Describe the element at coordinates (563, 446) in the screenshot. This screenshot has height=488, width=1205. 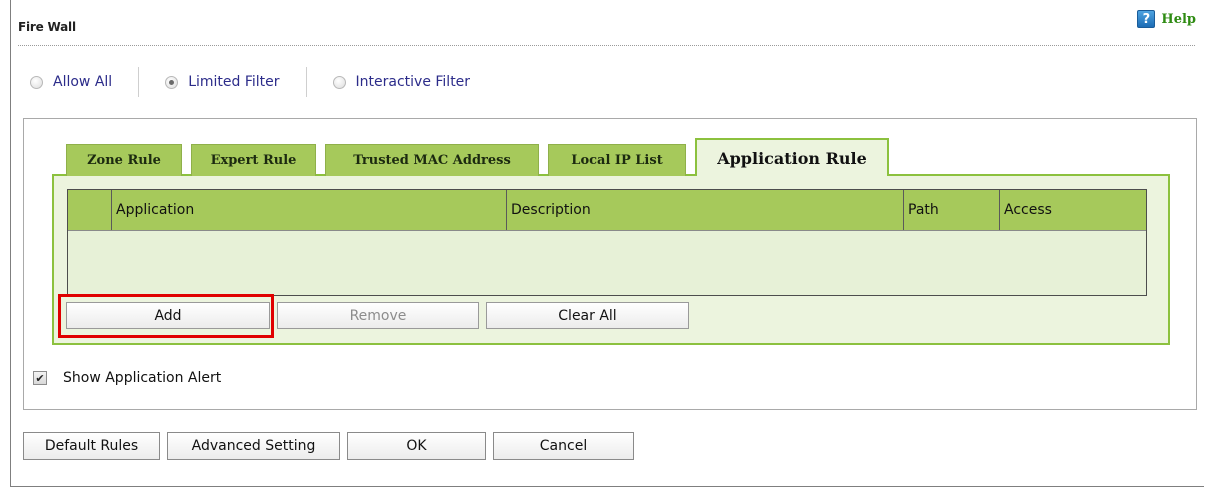
I see `cancel-button: Cancel` at that location.